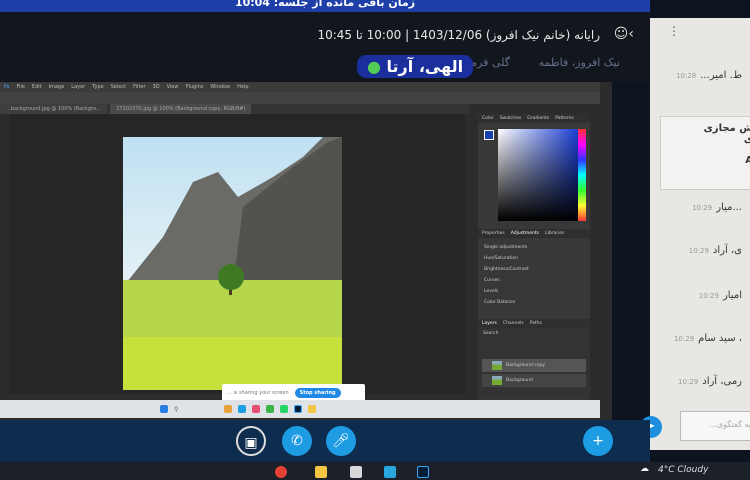 The image size is (750, 480). I want to click on active-speaker-name: الهی، آرتا, so click(425, 66).